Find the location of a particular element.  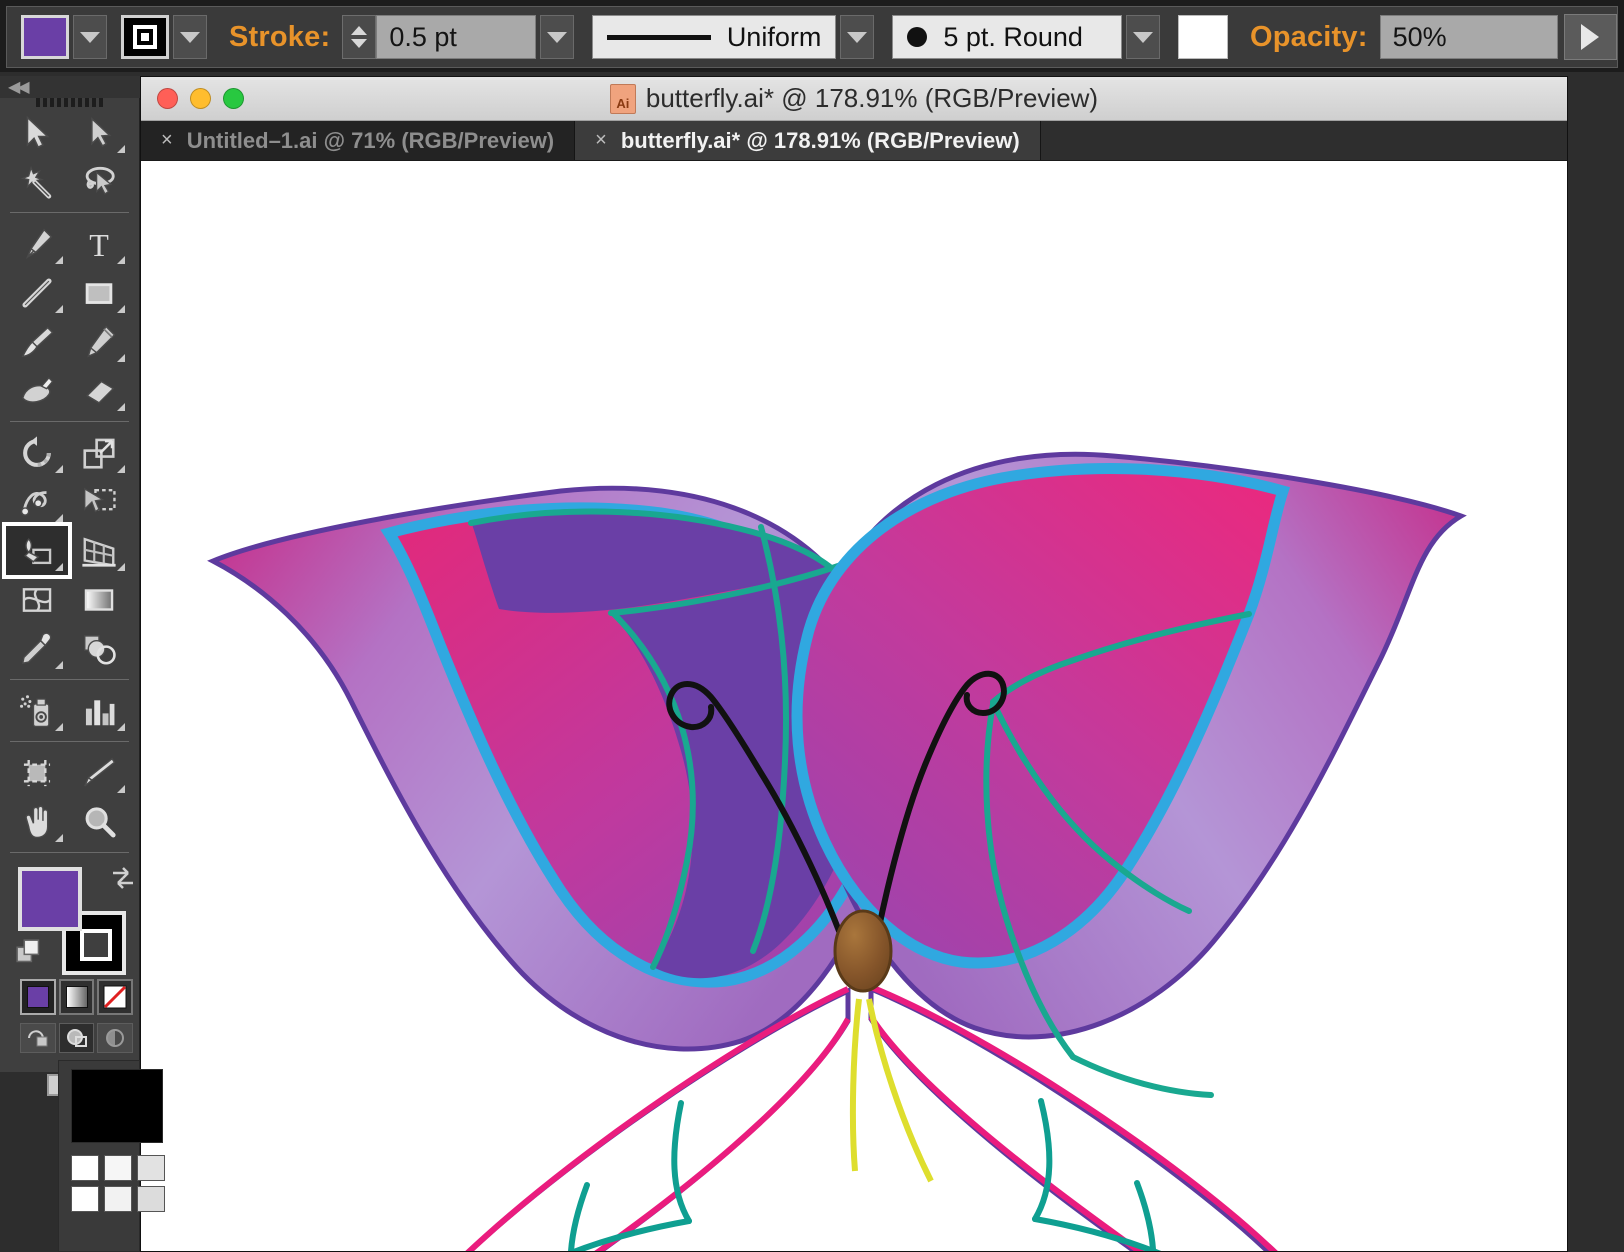

stroke-swatch-group is located at coordinates (164, 37).